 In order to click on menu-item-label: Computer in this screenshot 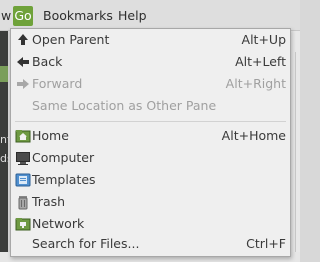, I will do `click(63, 157)`.